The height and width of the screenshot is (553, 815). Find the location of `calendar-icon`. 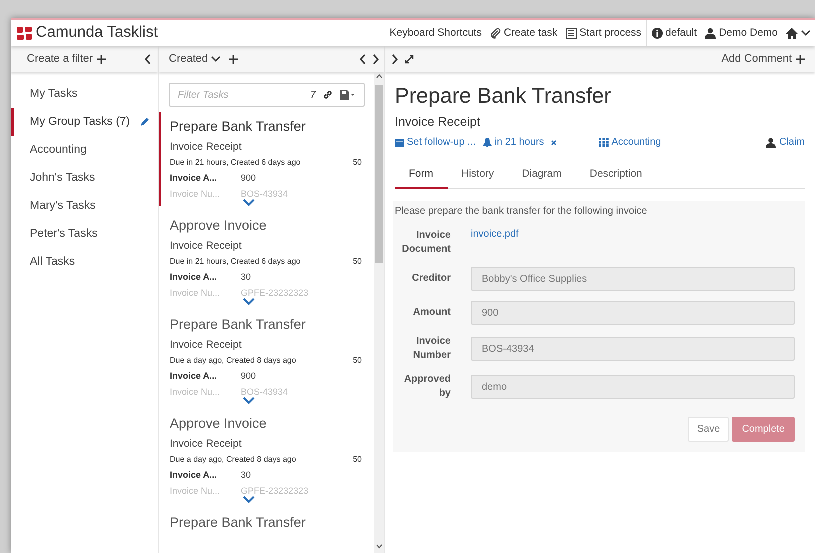

calendar-icon is located at coordinates (399, 142).